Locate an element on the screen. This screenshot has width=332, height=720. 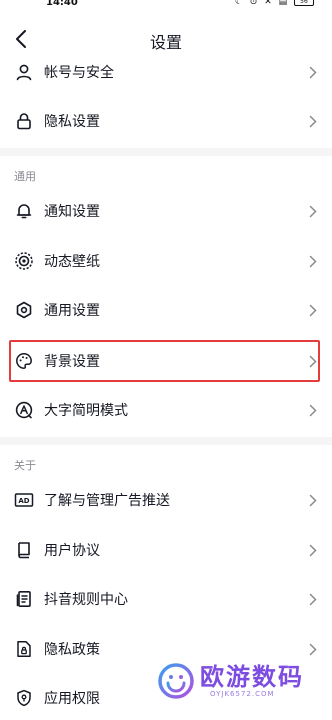
settings-item-label: 大字简明模式 is located at coordinates (86, 411).